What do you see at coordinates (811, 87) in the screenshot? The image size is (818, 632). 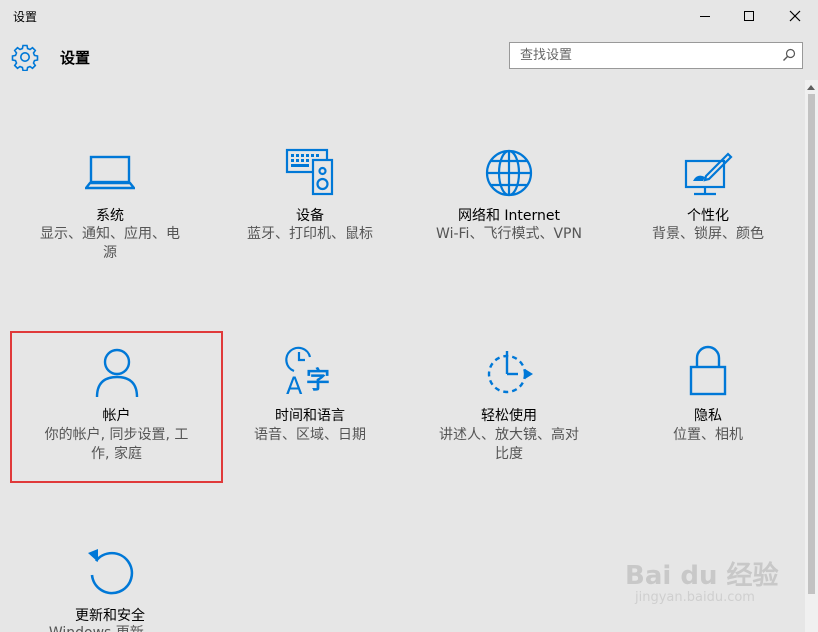 I see `scroll-up-arrow-icon` at bounding box center [811, 87].